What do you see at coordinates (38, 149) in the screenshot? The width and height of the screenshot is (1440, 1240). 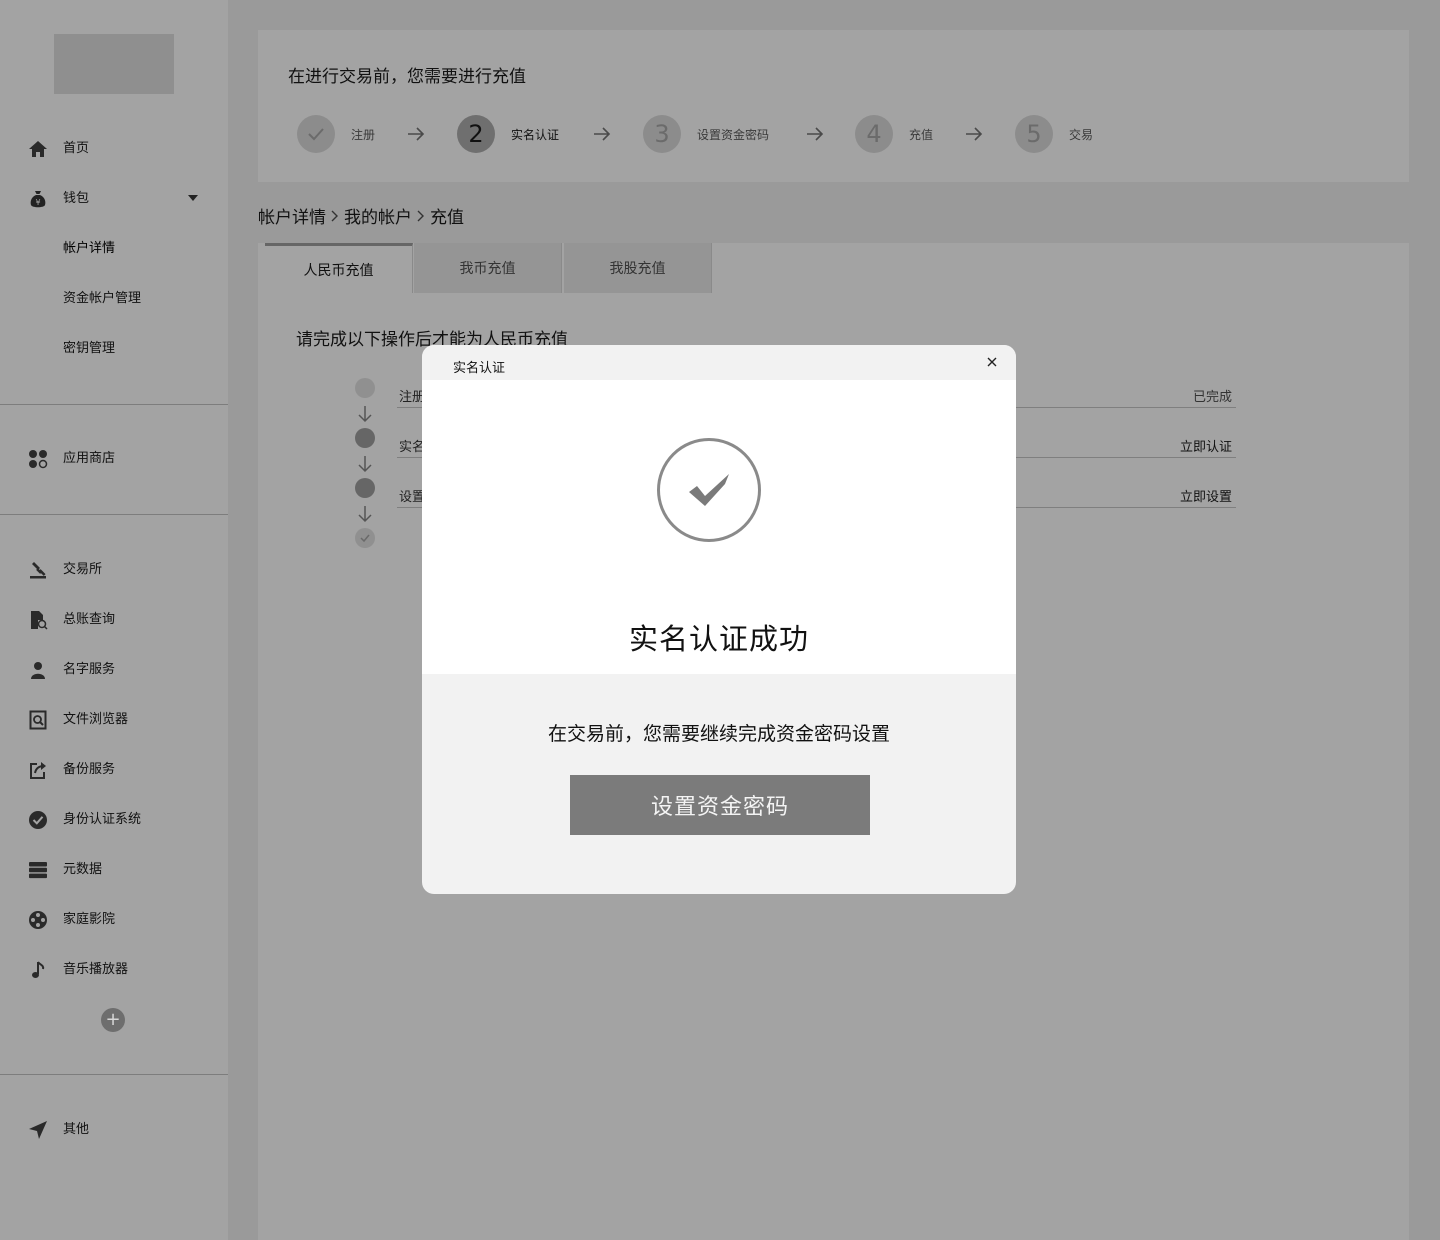 I see `home-icon` at bounding box center [38, 149].